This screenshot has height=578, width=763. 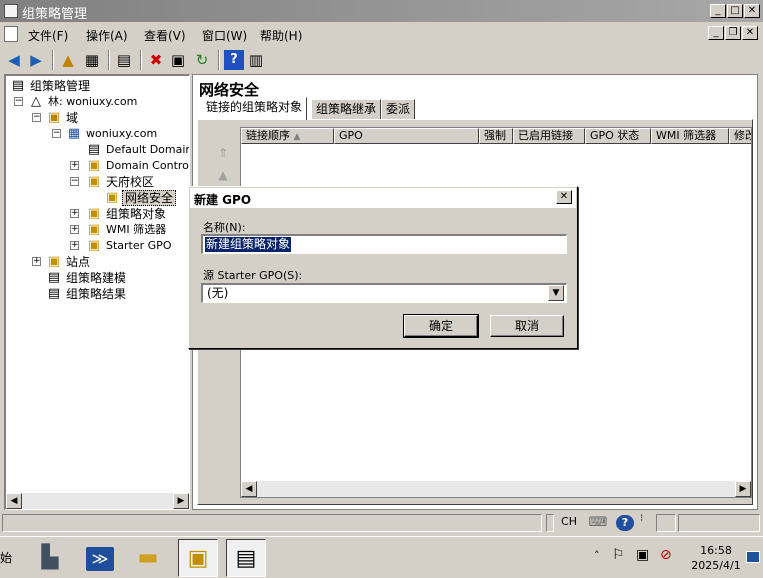 What do you see at coordinates (618, 555) in the screenshot?
I see `flag-icon: ⚐` at bounding box center [618, 555].